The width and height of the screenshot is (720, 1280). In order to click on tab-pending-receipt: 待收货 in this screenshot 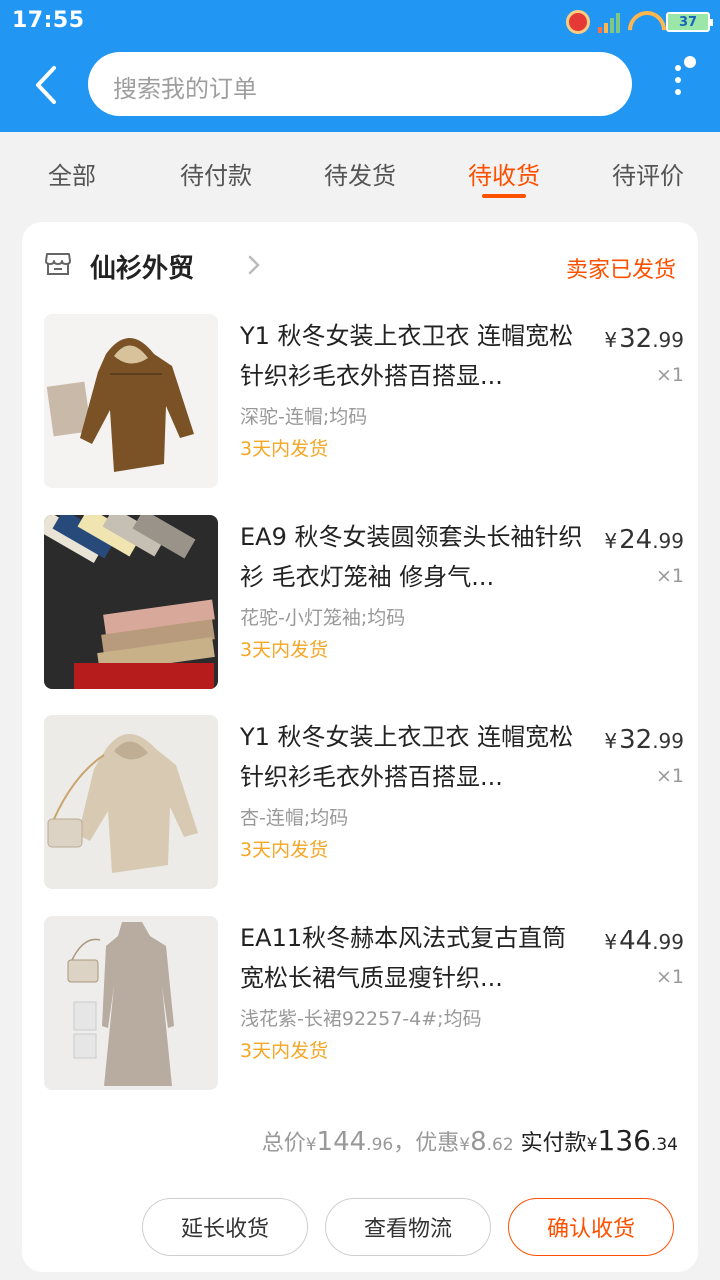, I will do `click(504, 172)`.